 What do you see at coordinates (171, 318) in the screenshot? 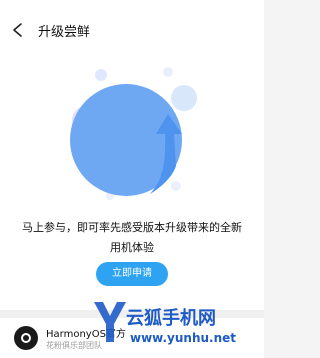
I see `svg-text: 云狐手机网` at bounding box center [171, 318].